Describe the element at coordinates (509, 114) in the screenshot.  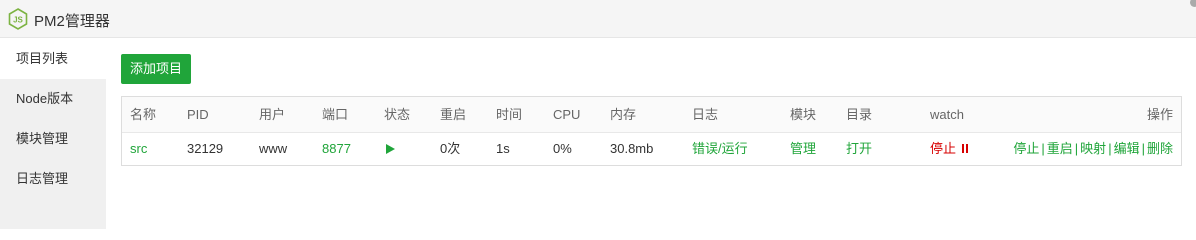
I see `col-time: 时间` at that location.